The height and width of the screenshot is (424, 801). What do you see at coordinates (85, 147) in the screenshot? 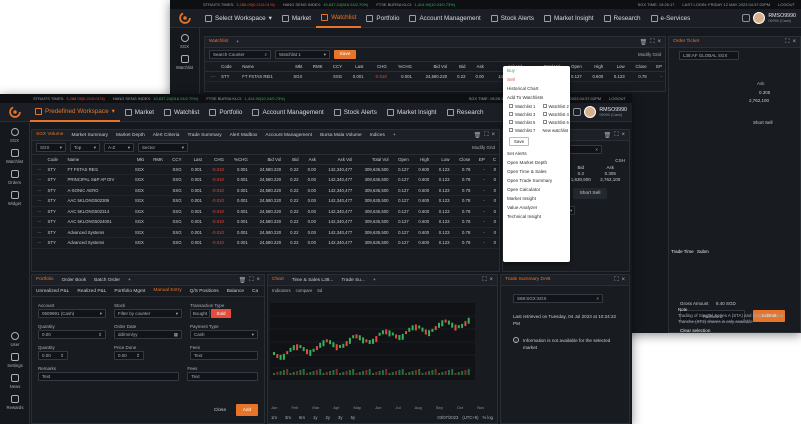
I see `filter-select-1: Top ▾` at bounding box center [85, 147].